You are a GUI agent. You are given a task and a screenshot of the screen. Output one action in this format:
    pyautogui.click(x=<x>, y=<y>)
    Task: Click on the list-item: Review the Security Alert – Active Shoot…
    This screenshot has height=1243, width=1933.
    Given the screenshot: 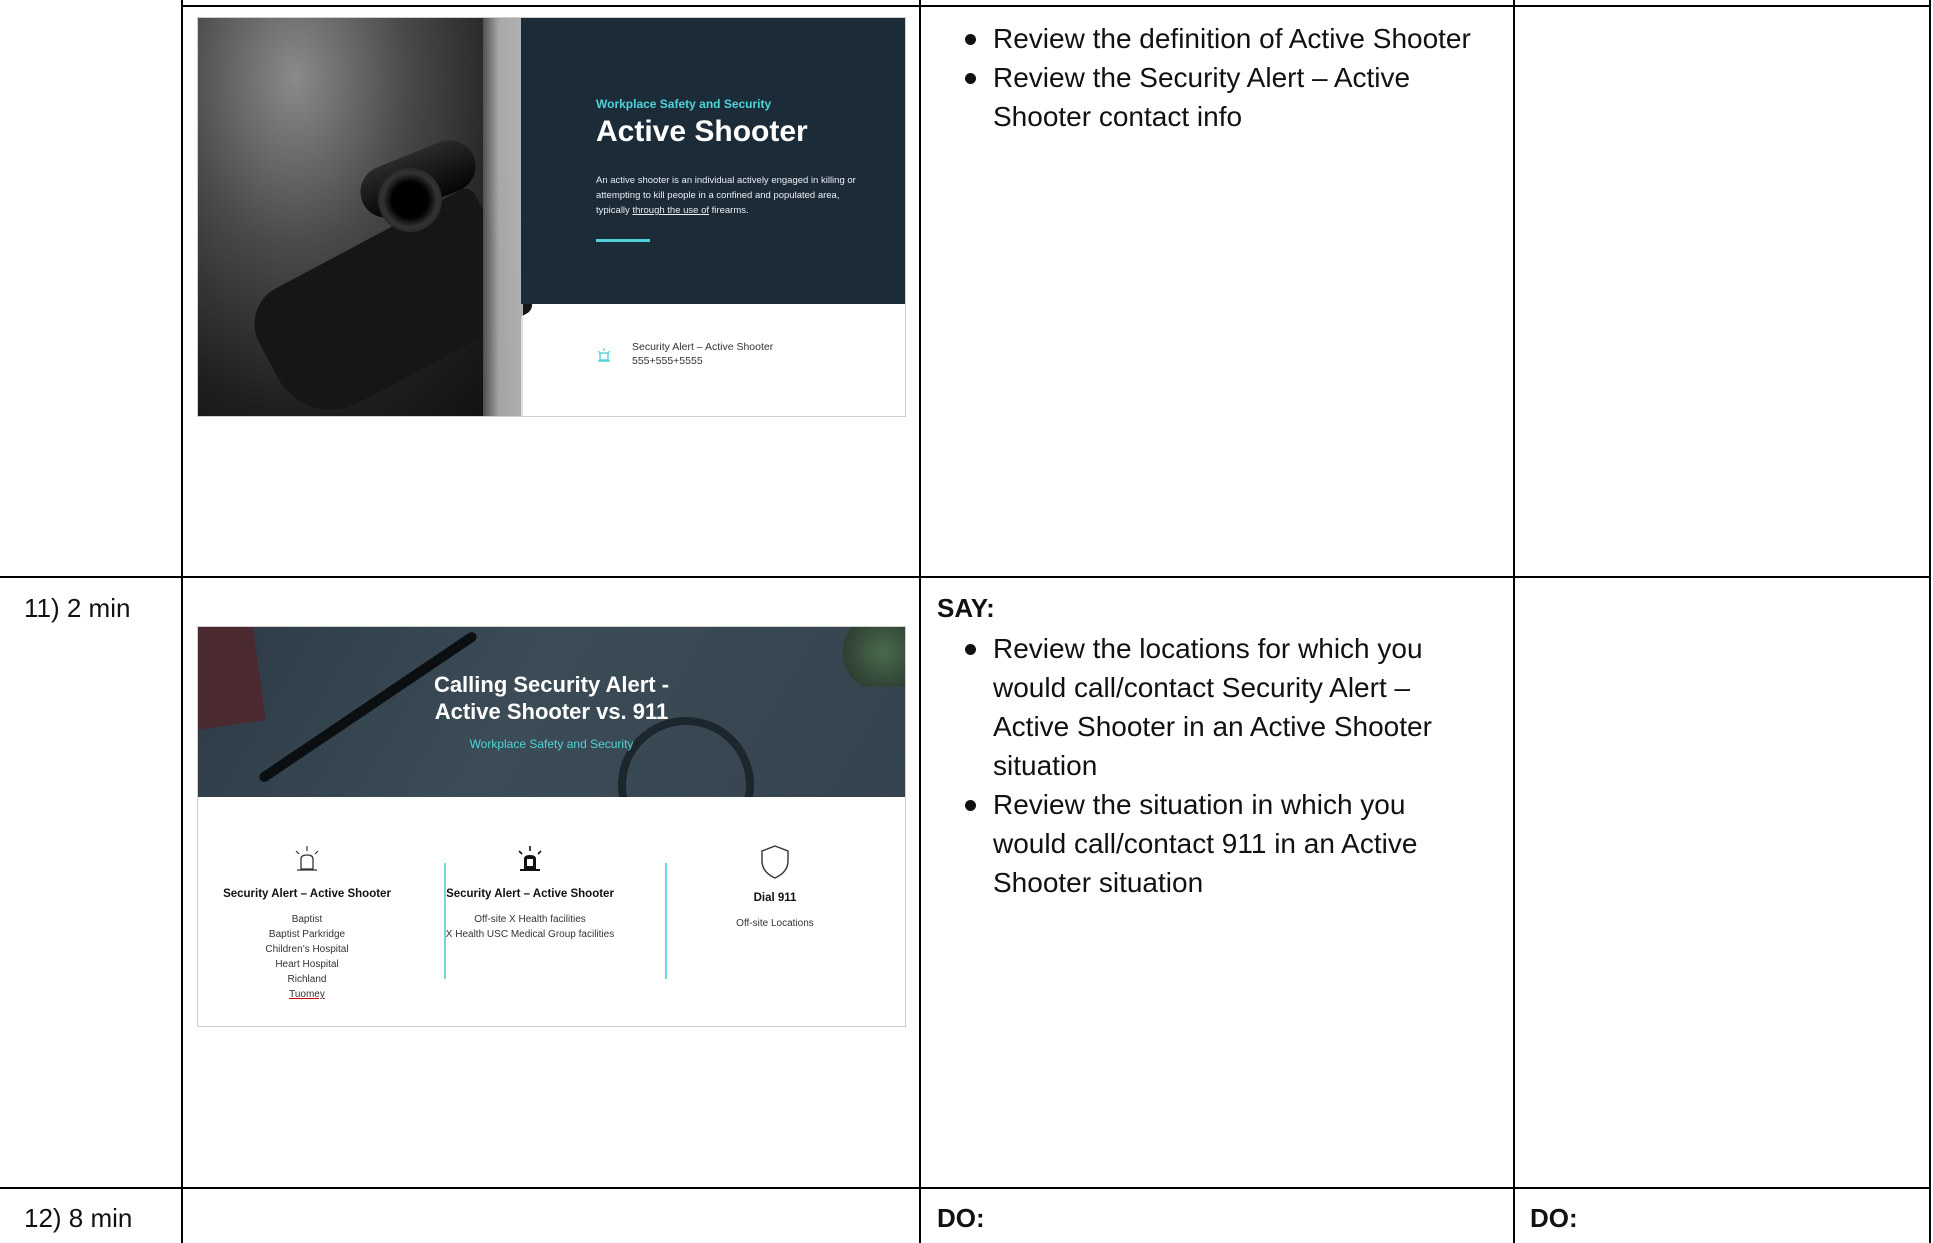 What is the action you would take?
    pyautogui.click(x=1217, y=97)
    